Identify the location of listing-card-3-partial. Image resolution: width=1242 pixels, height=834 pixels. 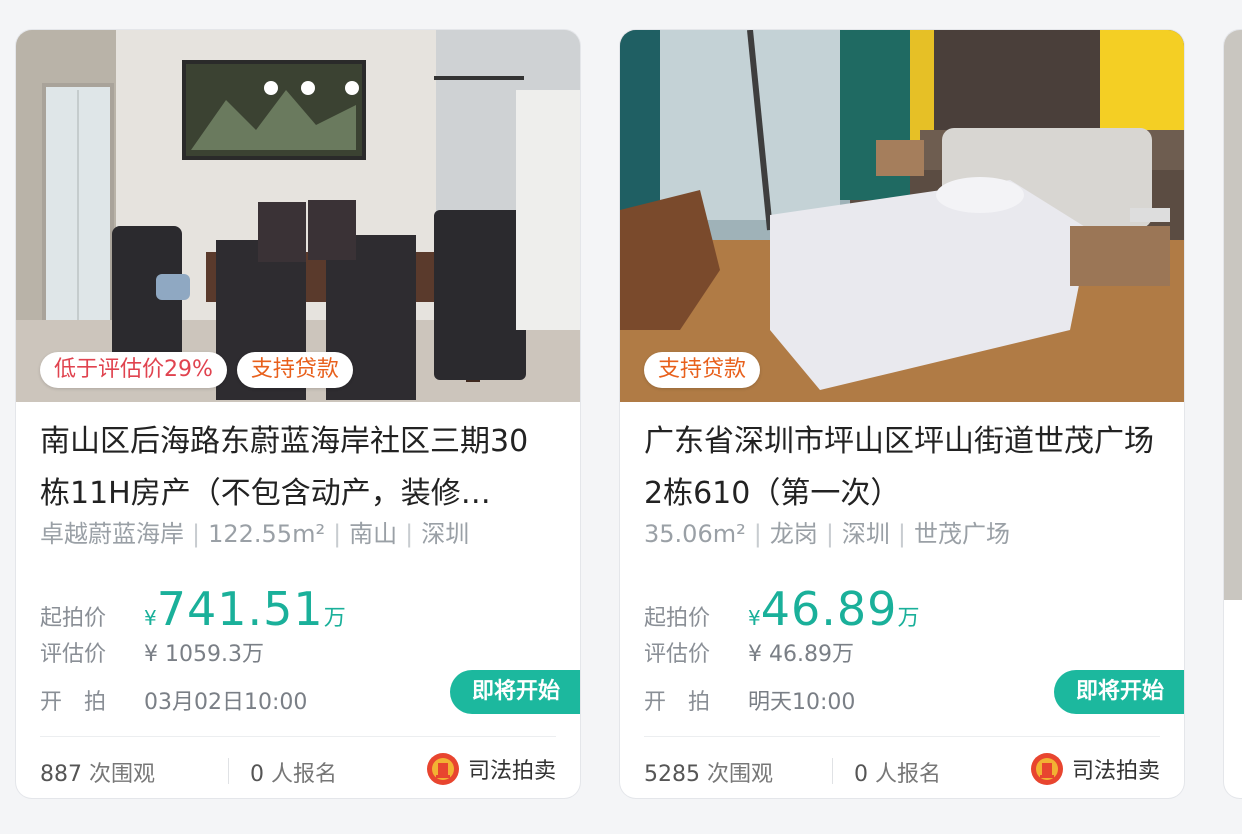
(1233, 414).